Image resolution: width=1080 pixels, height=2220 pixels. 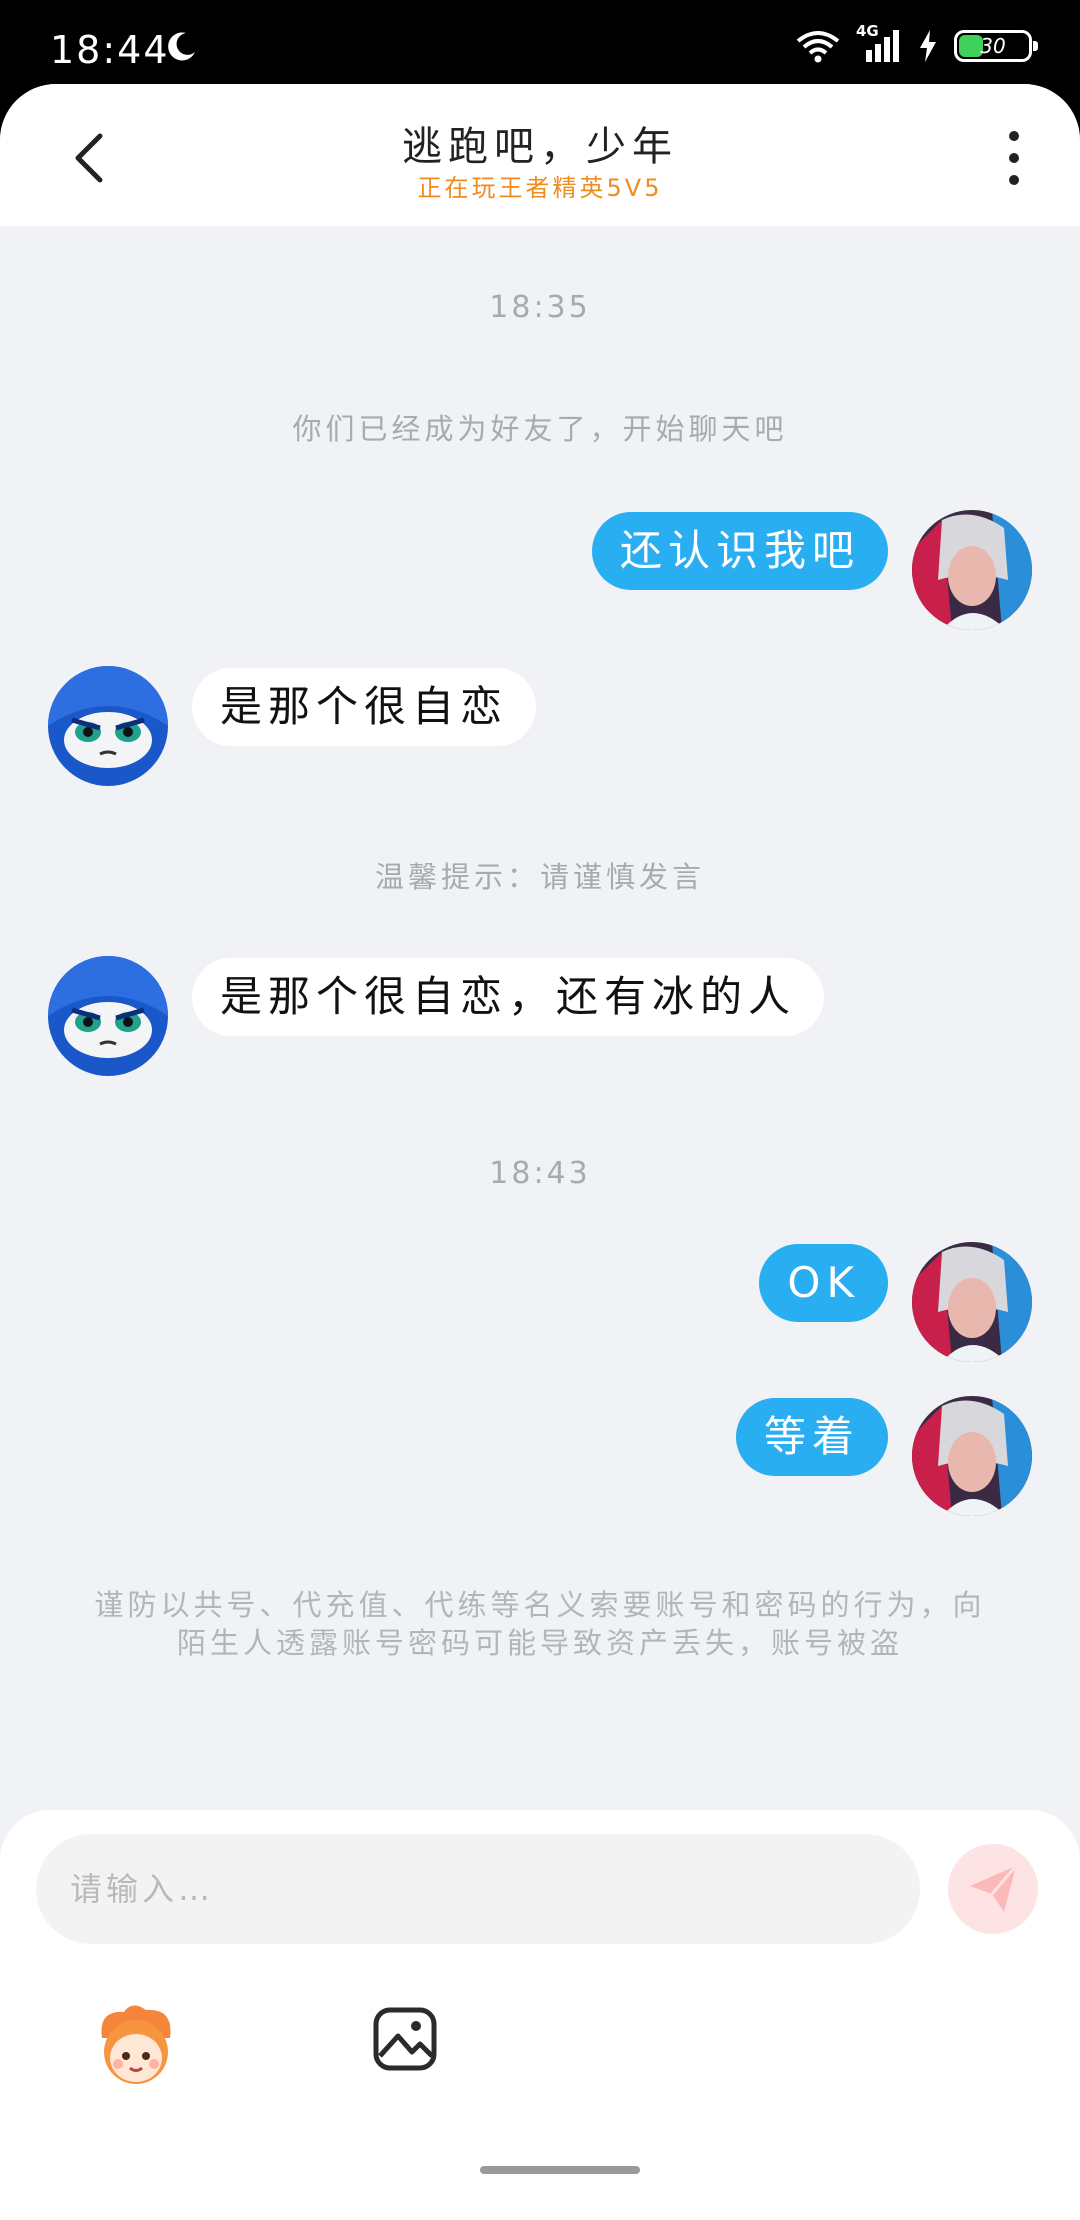 What do you see at coordinates (478, 1889) in the screenshot?
I see `message-input` at bounding box center [478, 1889].